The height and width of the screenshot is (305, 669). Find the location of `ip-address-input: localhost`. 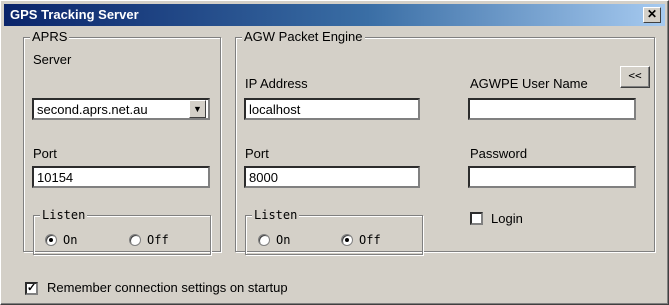

ip-address-input: localhost is located at coordinates (332, 109).